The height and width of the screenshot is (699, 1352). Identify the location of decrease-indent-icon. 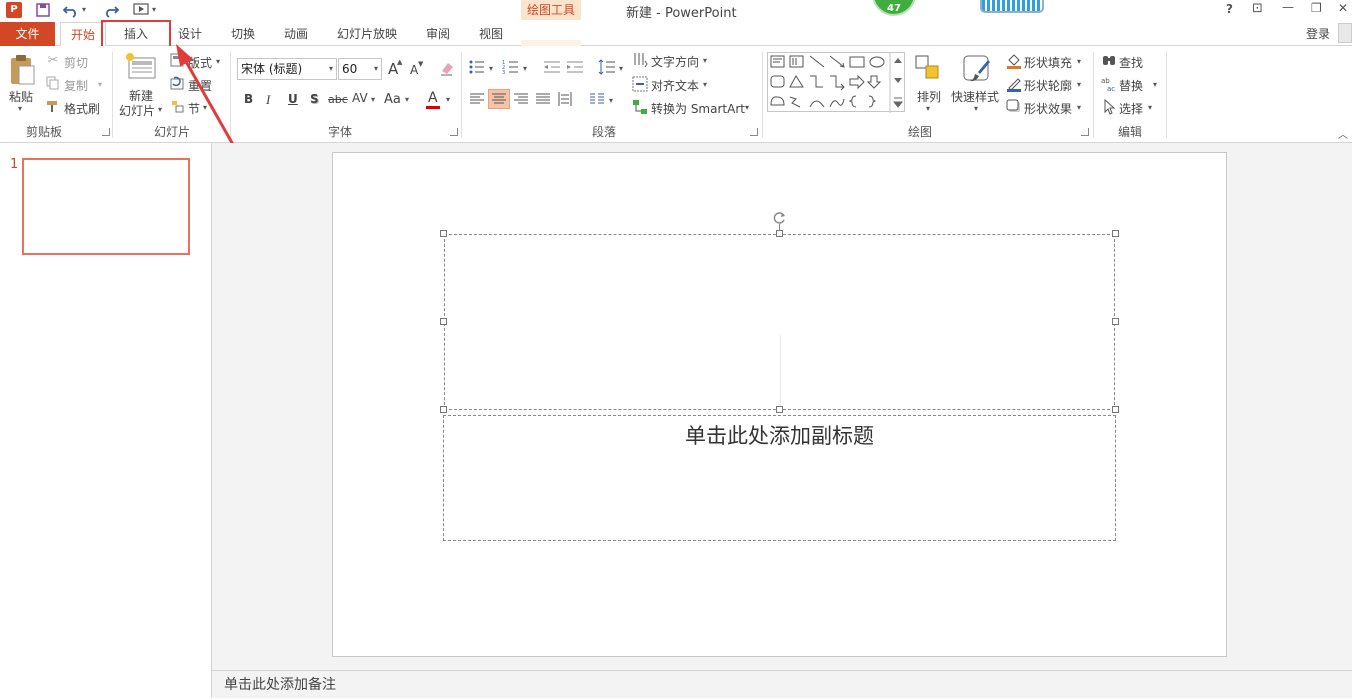
(552, 67).